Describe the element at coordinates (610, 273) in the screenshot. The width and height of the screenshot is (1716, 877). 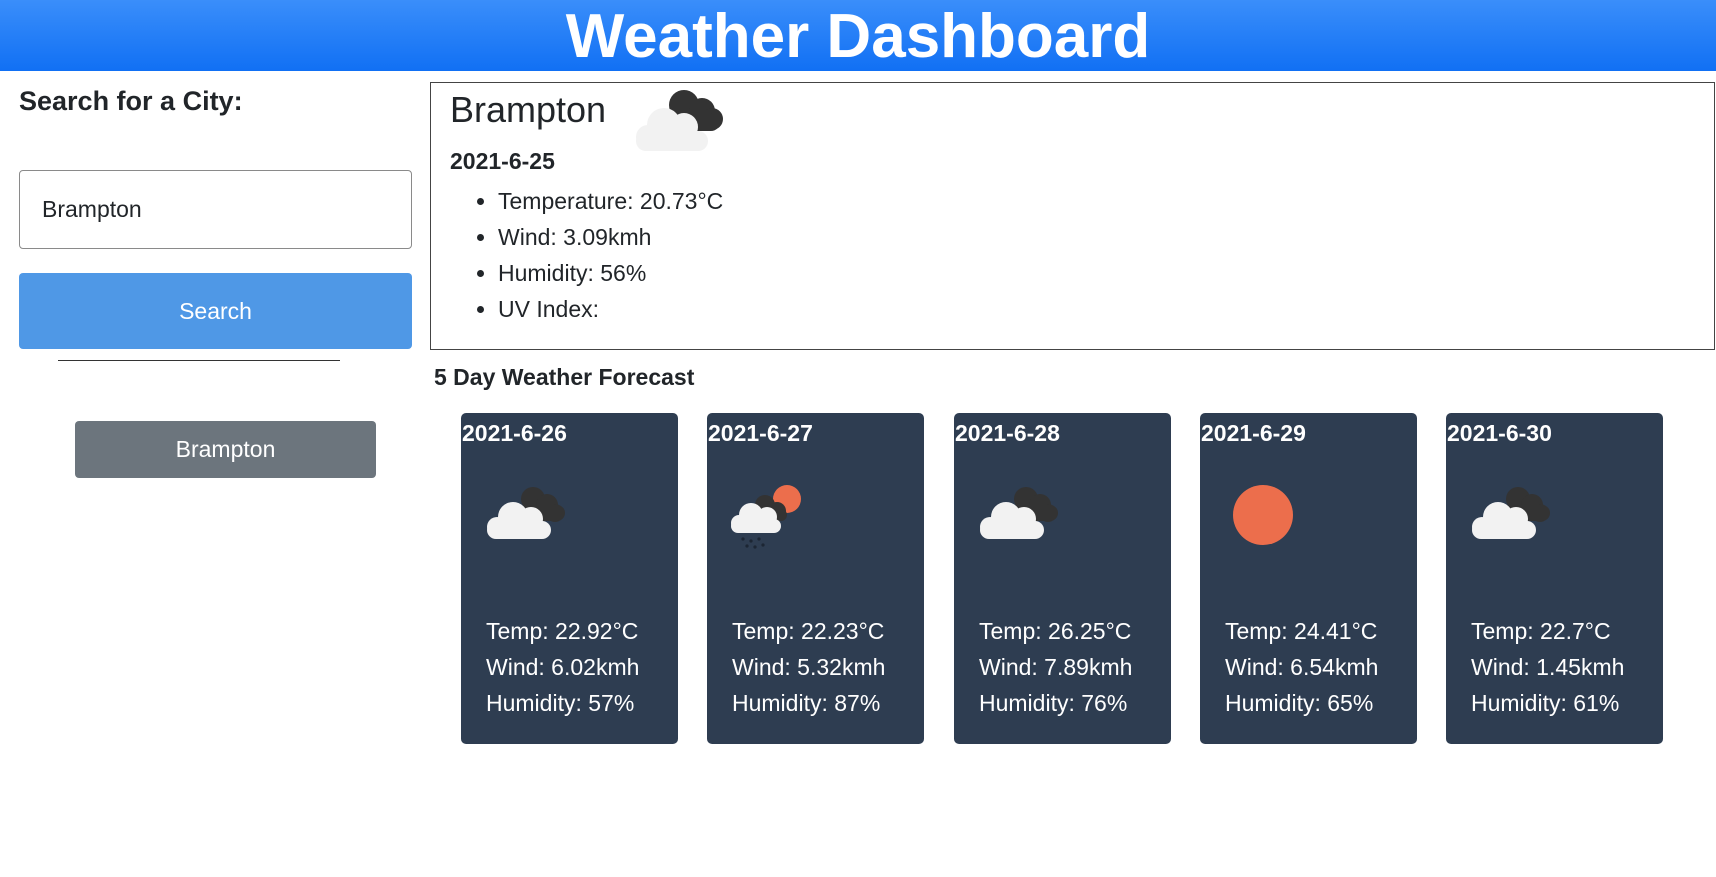
I see `current-humidity: Humidity: 56%` at that location.